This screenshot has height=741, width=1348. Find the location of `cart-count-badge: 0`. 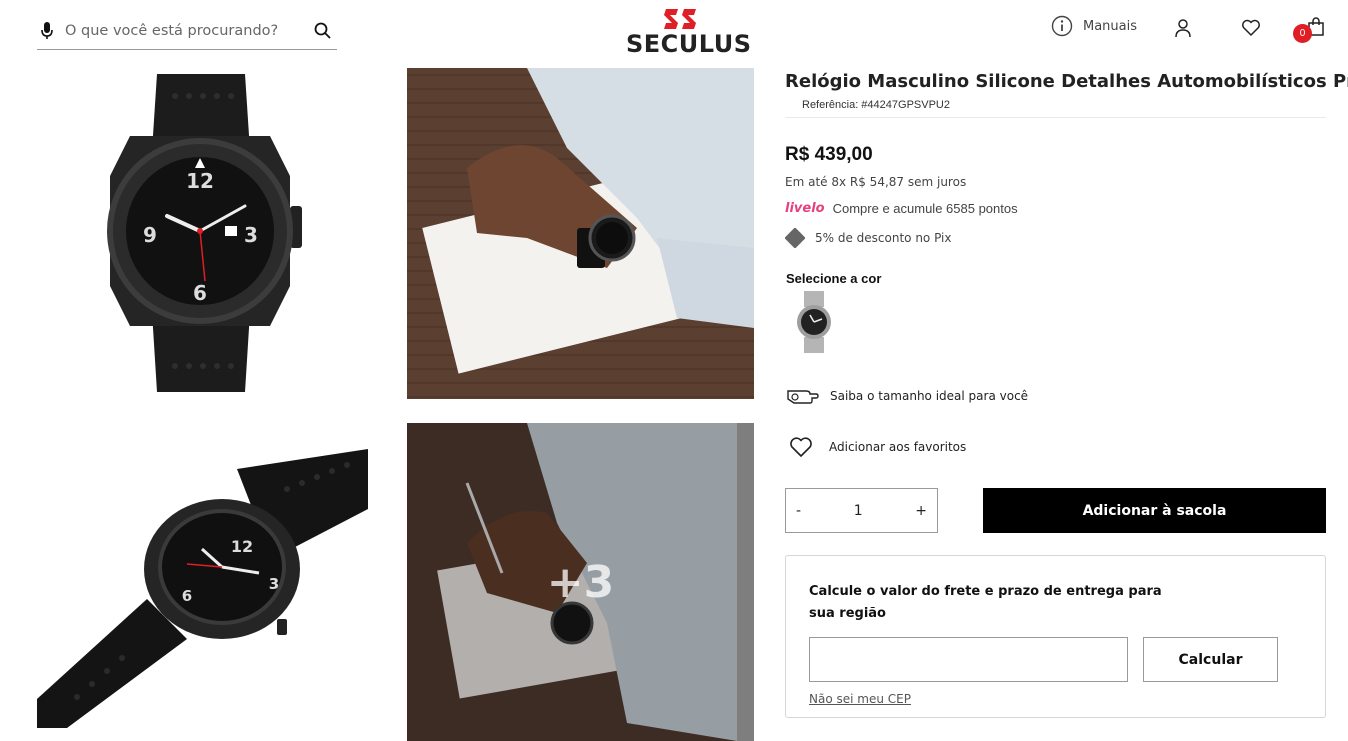

cart-count-badge: 0 is located at coordinates (1302, 33).